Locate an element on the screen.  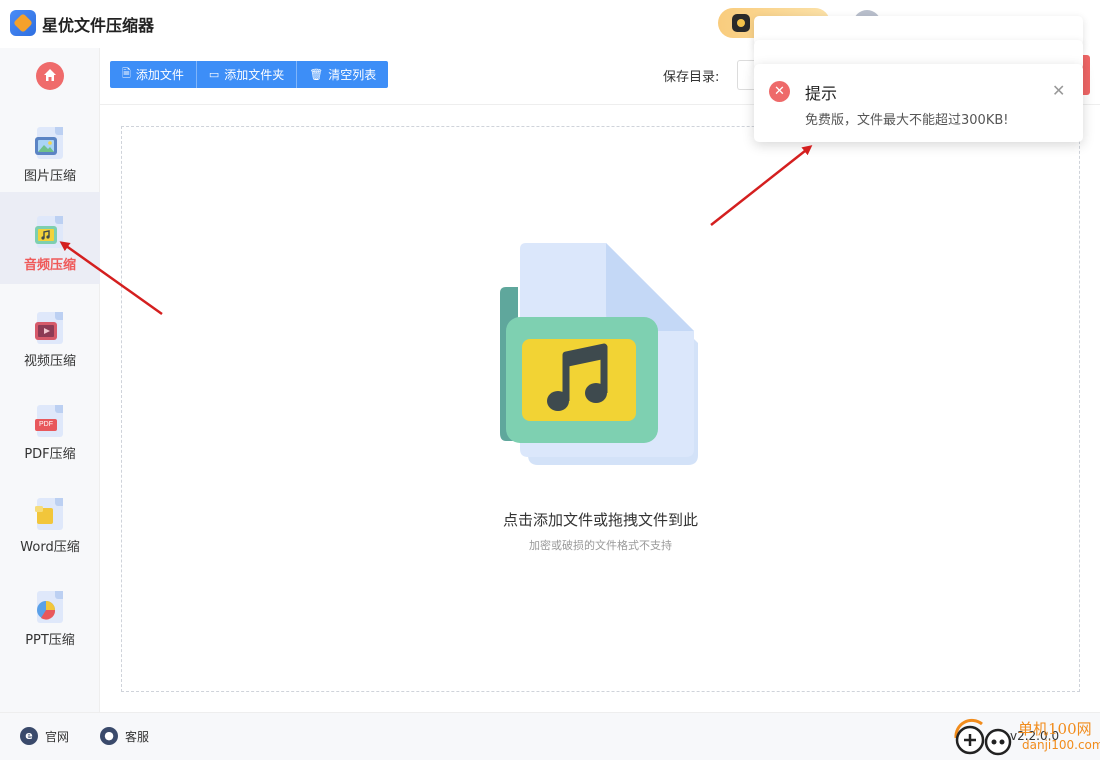
sidebar-item-ppt: PPT压缩 is located at coordinates (50, 613).